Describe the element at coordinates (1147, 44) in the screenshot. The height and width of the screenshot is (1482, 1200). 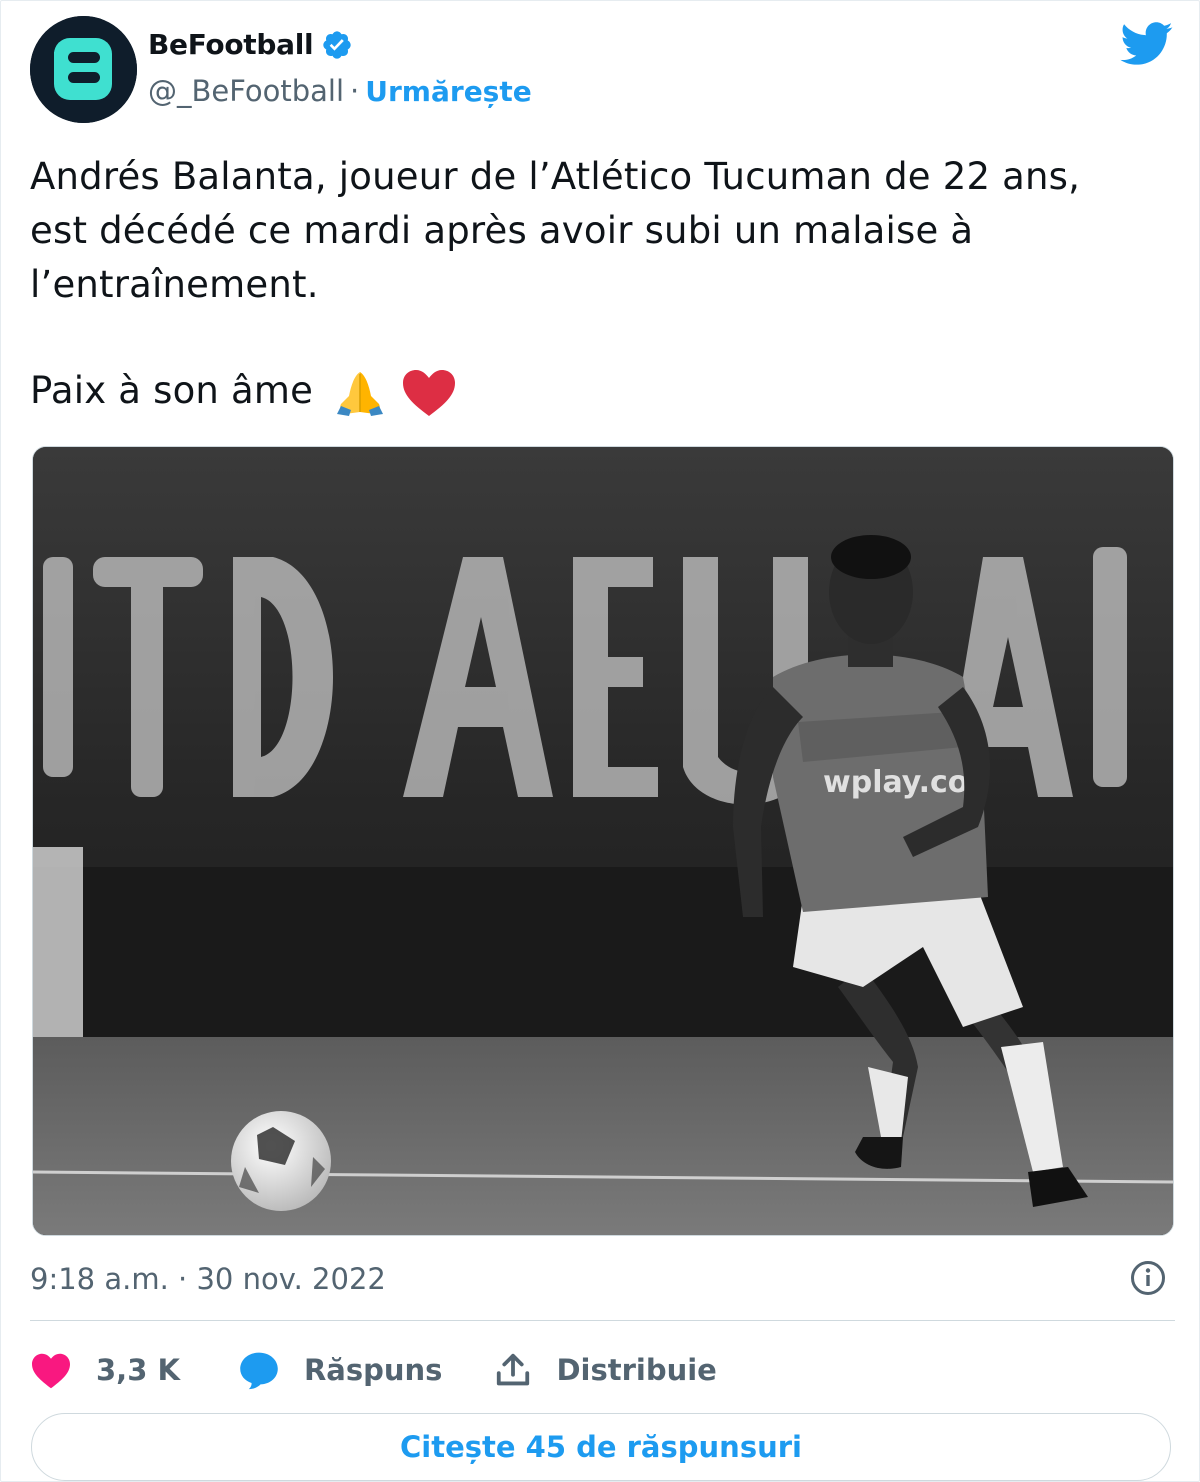
I see `twitter-bird-icon` at that location.